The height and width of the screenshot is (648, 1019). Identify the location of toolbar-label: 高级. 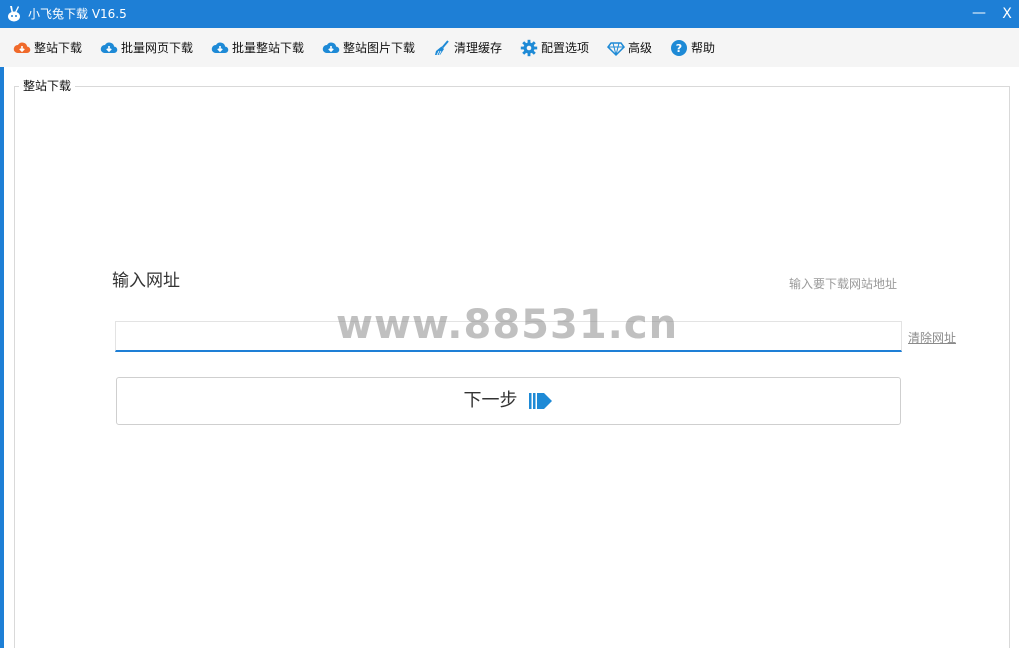
(640, 47).